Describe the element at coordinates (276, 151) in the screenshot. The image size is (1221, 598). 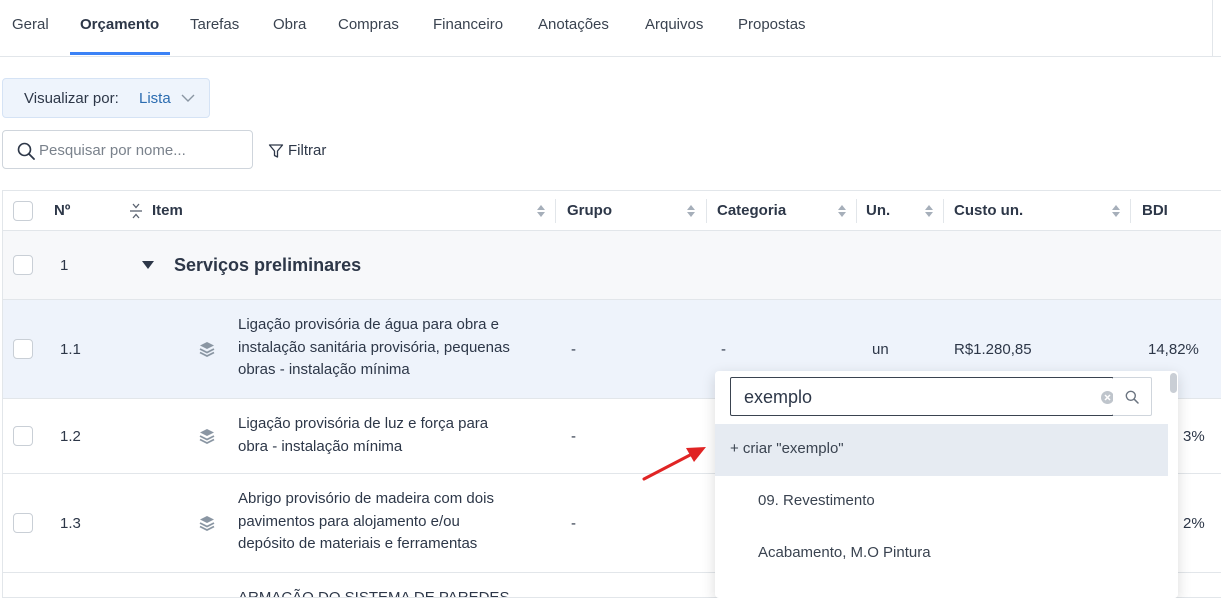
I see `filter-icon` at that location.